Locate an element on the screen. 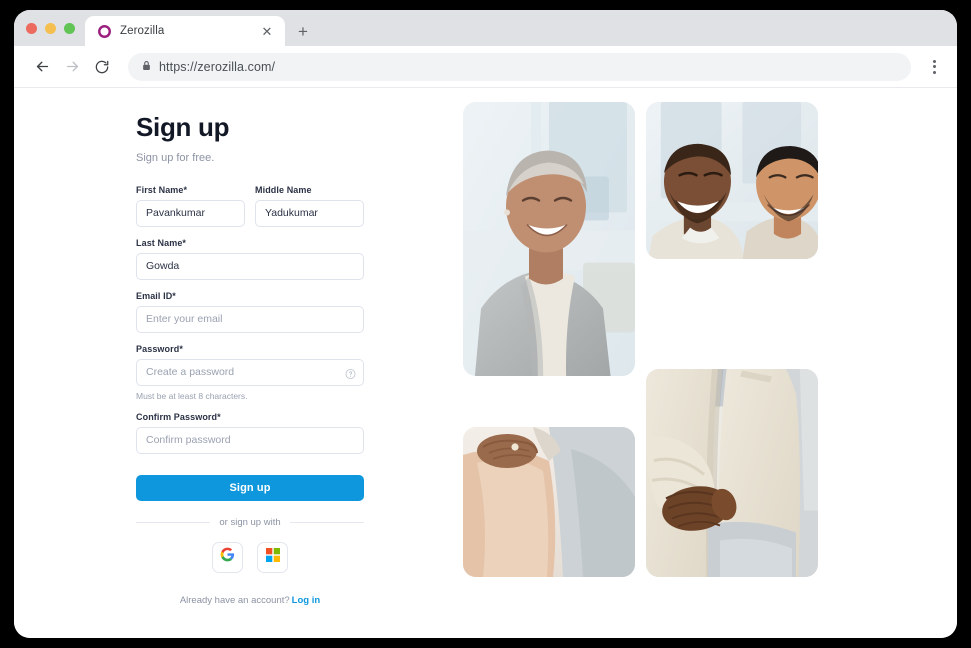 The image size is (971, 648). browser-tab-zerozilla: Zerozilla ✕ is located at coordinates (185, 31).